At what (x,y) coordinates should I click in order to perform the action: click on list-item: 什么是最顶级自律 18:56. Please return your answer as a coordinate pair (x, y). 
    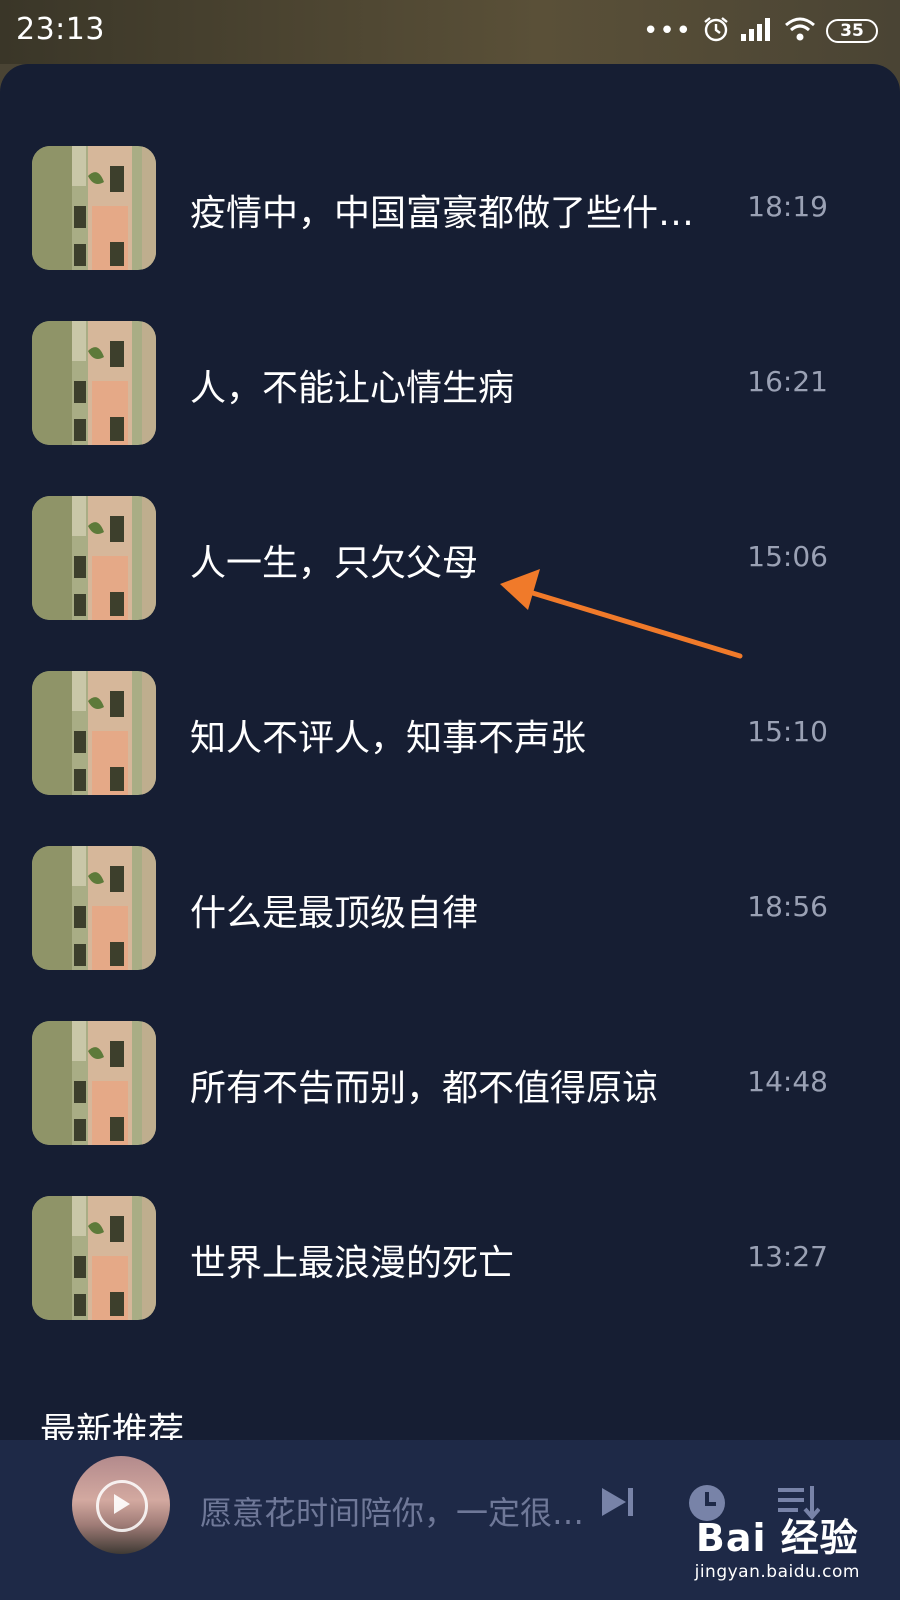
    Looking at the image, I should click on (450, 933).